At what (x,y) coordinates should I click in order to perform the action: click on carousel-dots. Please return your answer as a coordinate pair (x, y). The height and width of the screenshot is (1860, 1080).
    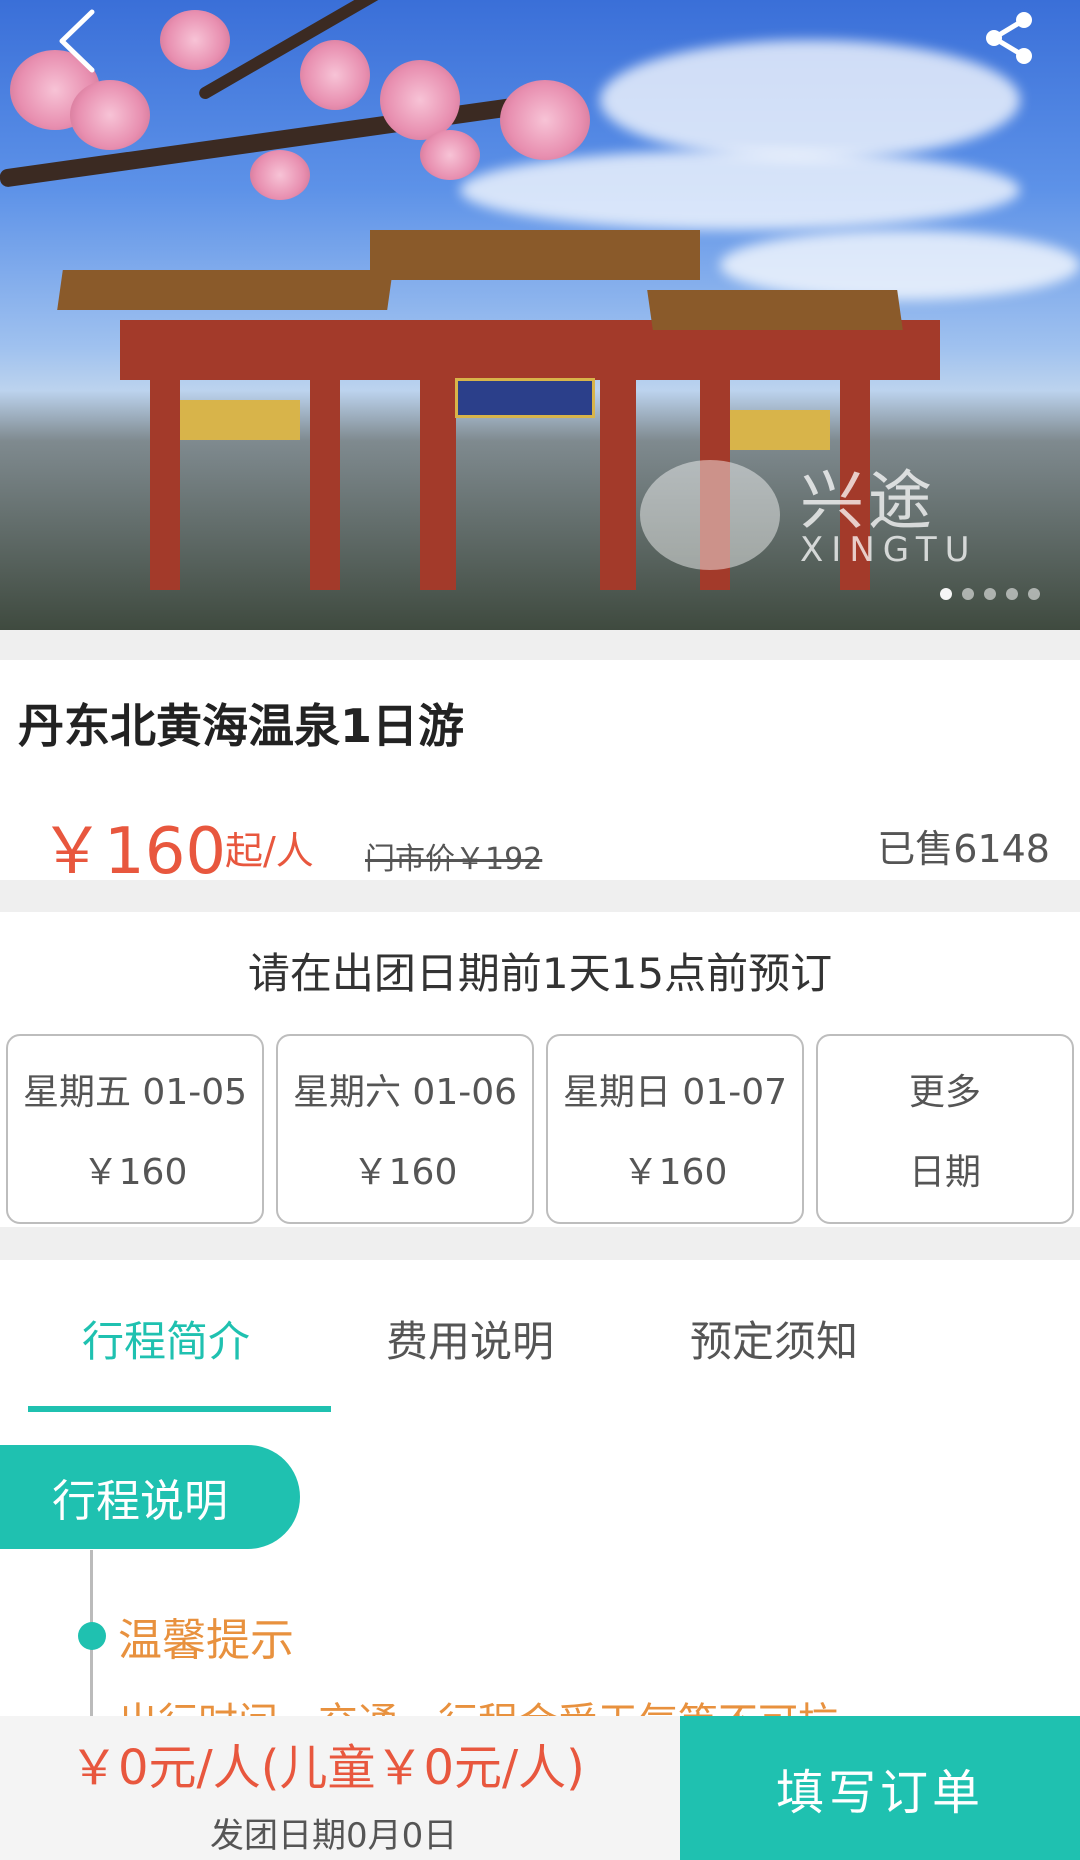
    Looking at the image, I should click on (990, 594).